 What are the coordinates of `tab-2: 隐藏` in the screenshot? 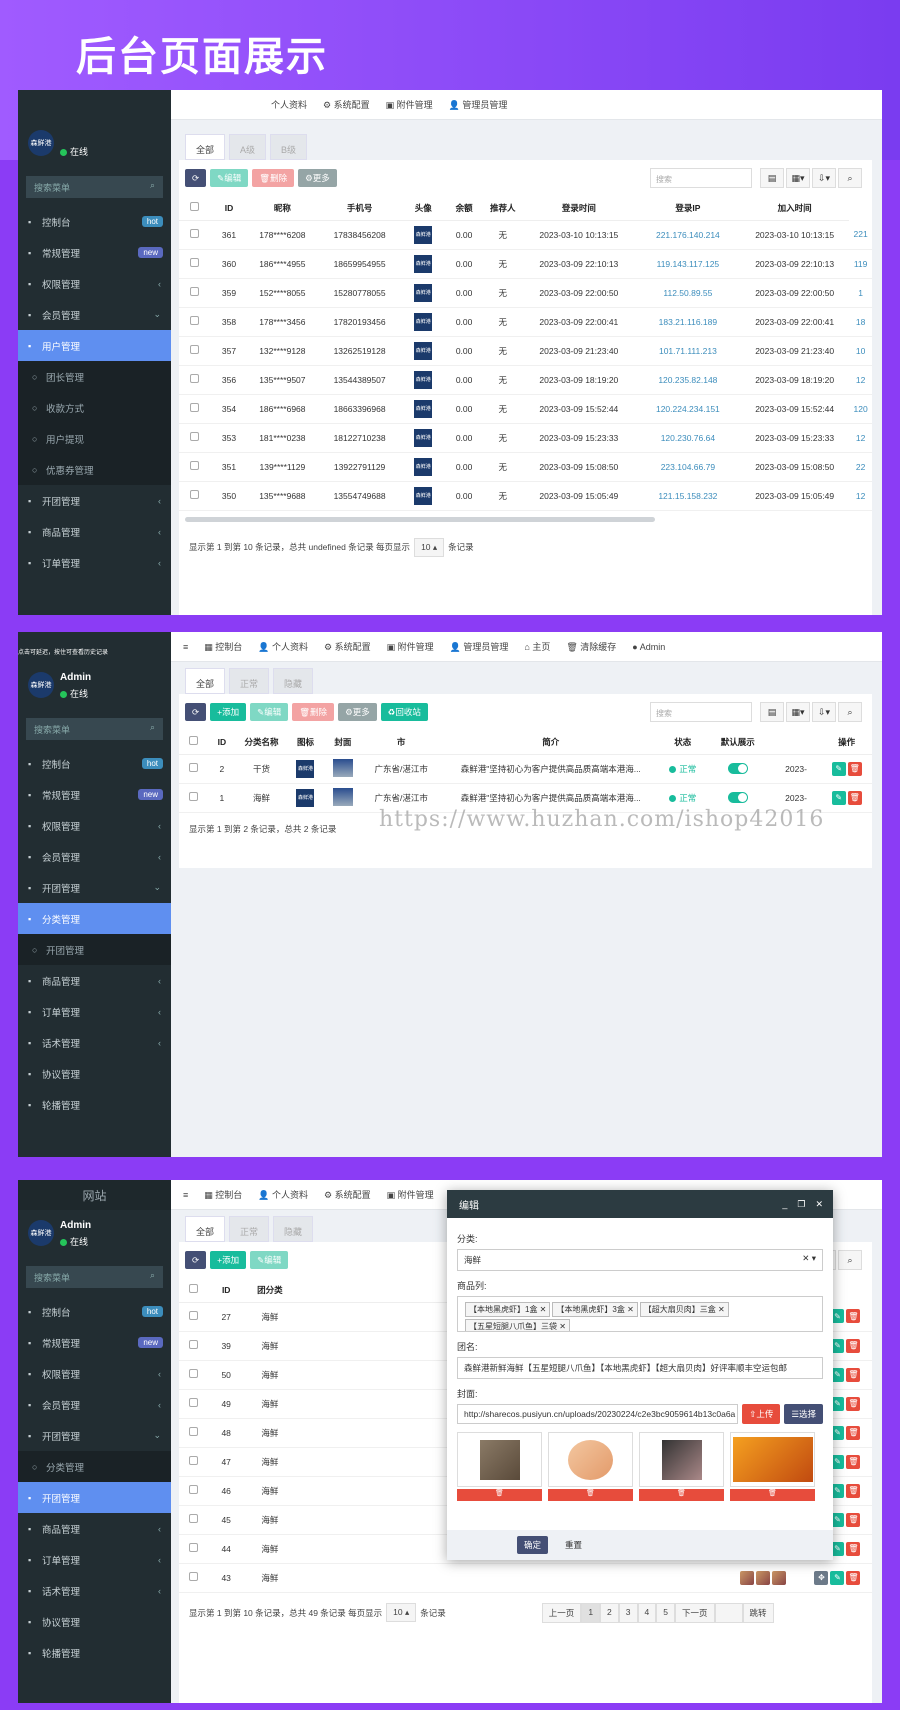 It's located at (293, 1229).